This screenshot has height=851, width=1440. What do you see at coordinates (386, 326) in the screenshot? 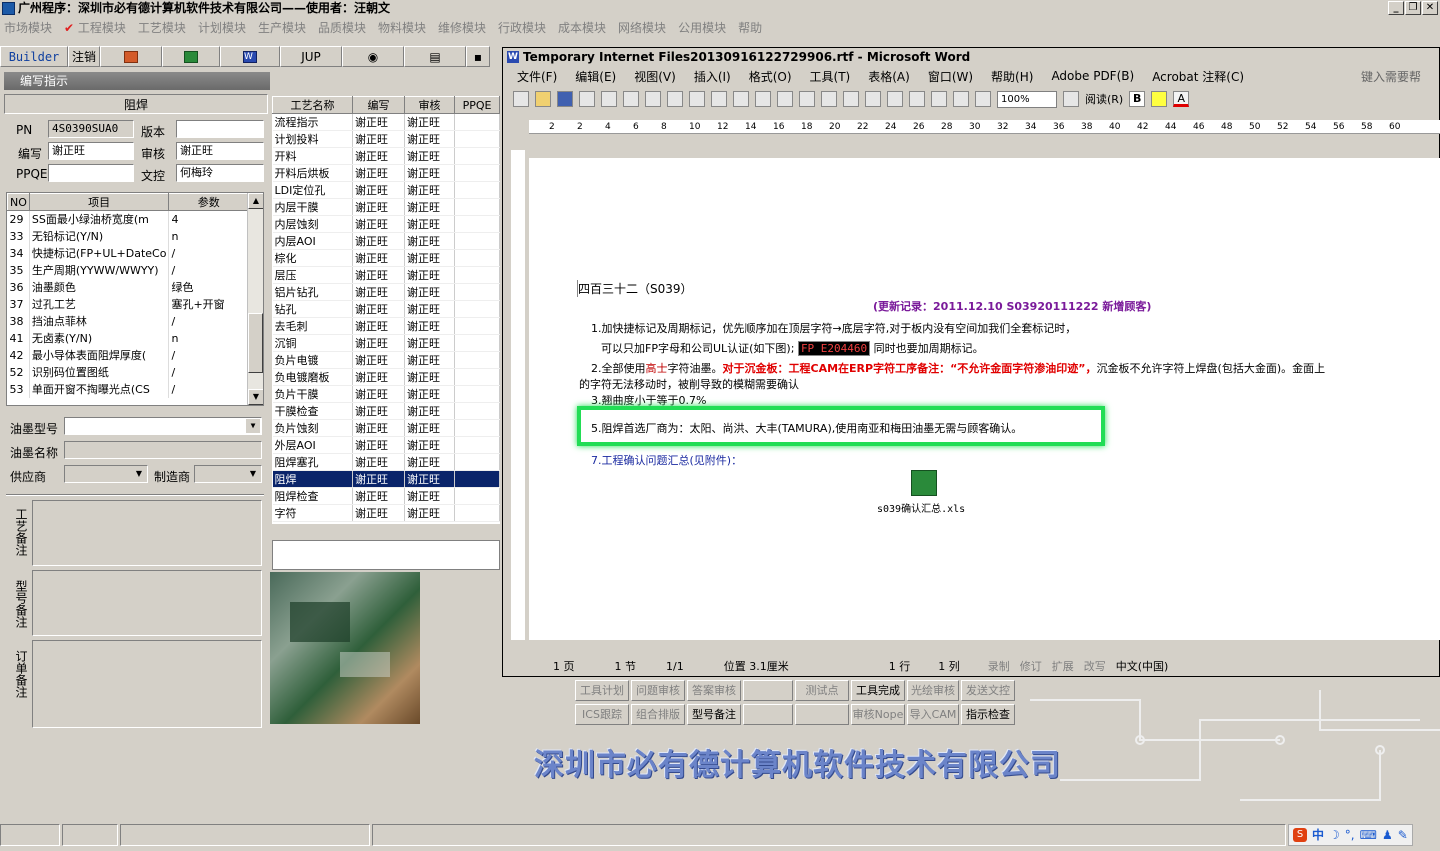
I see `process-row: 去毛刺 谢正旺 谢正旺` at bounding box center [386, 326].